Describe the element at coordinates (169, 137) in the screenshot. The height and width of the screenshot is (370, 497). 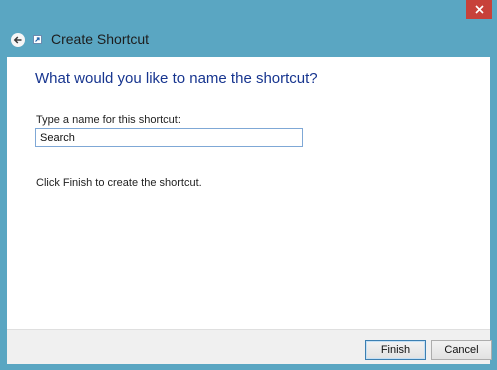
I see `shortcut-name-input` at that location.